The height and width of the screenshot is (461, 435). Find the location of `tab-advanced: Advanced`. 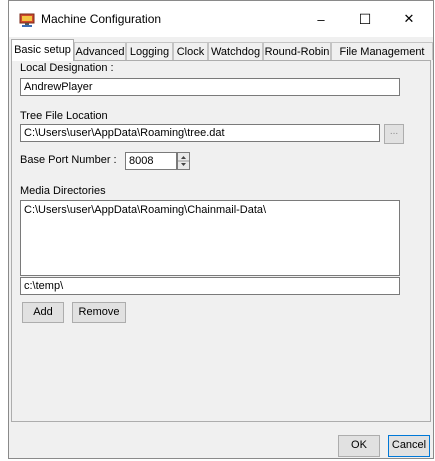

tab-advanced: Advanced is located at coordinates (100, 51).